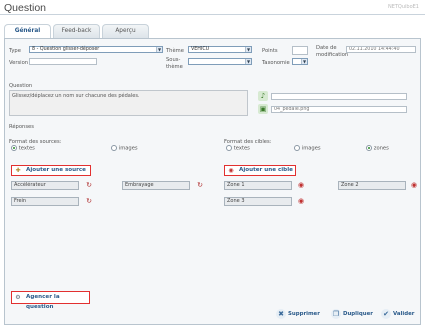 This screenshot has width=425, height=328. Describe the element at coordinates (19, 63) in the screenshot. I see `version-label: Version` at that location.